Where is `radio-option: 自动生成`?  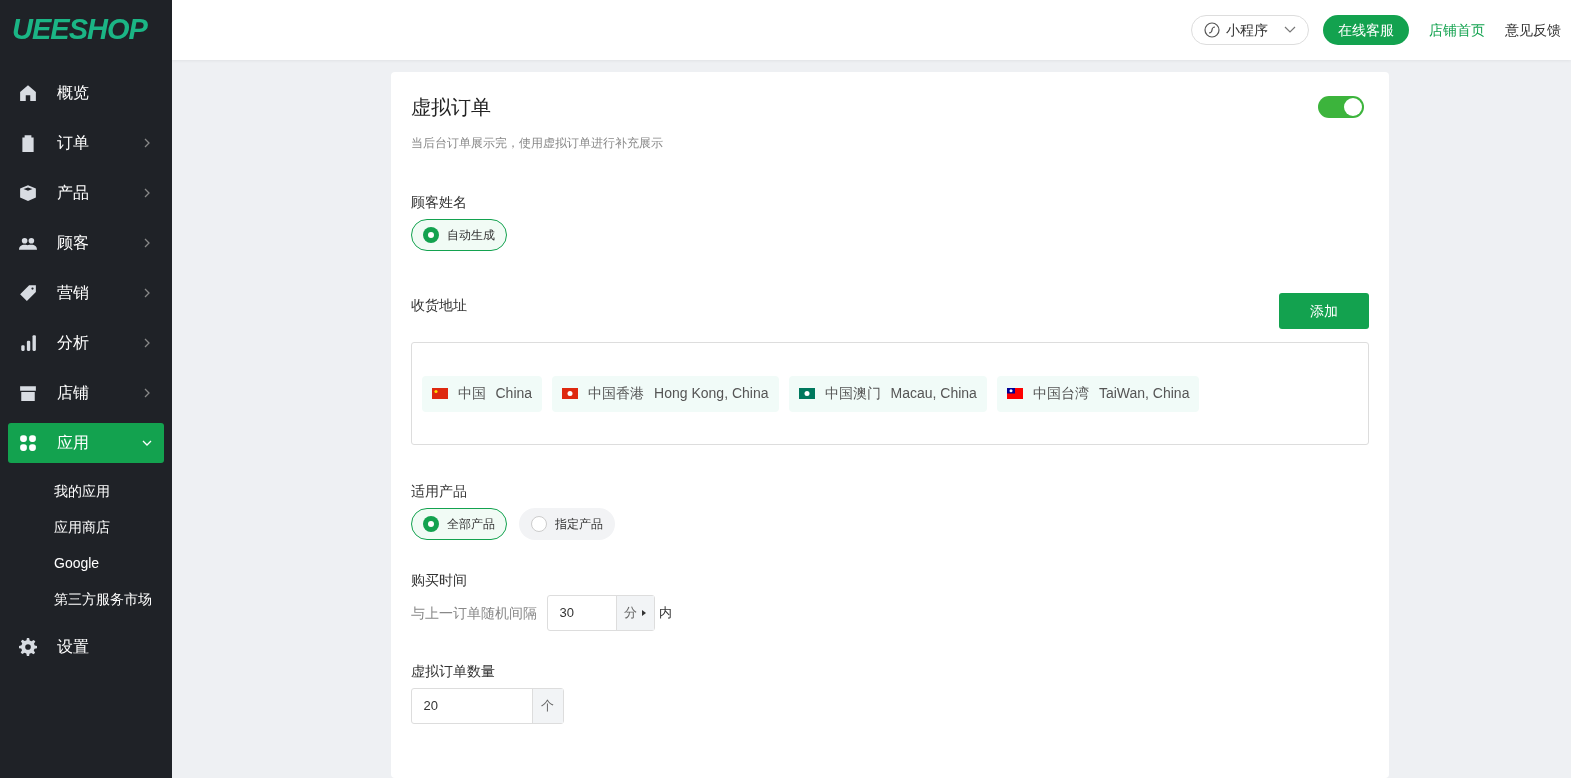
radio-option: 自动生成 is located at coordinates (458, 235).